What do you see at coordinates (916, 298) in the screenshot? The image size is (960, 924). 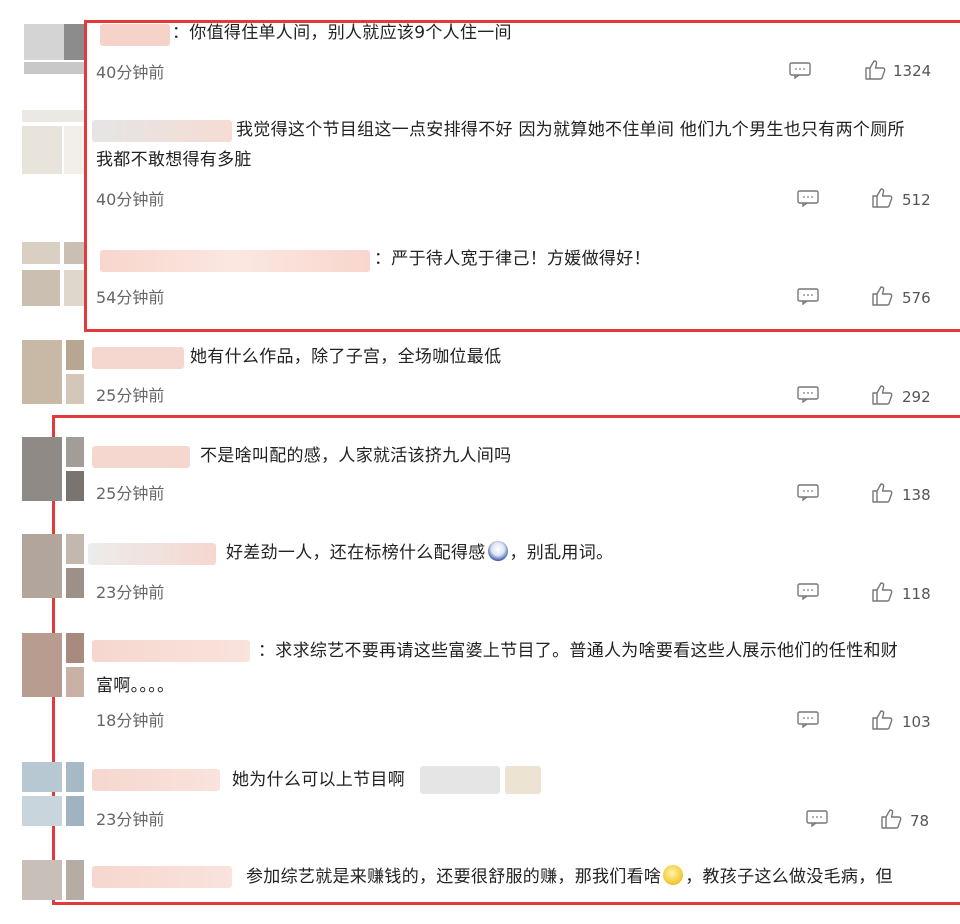 I see `like-count: 576` at bounding box center [916, 298].